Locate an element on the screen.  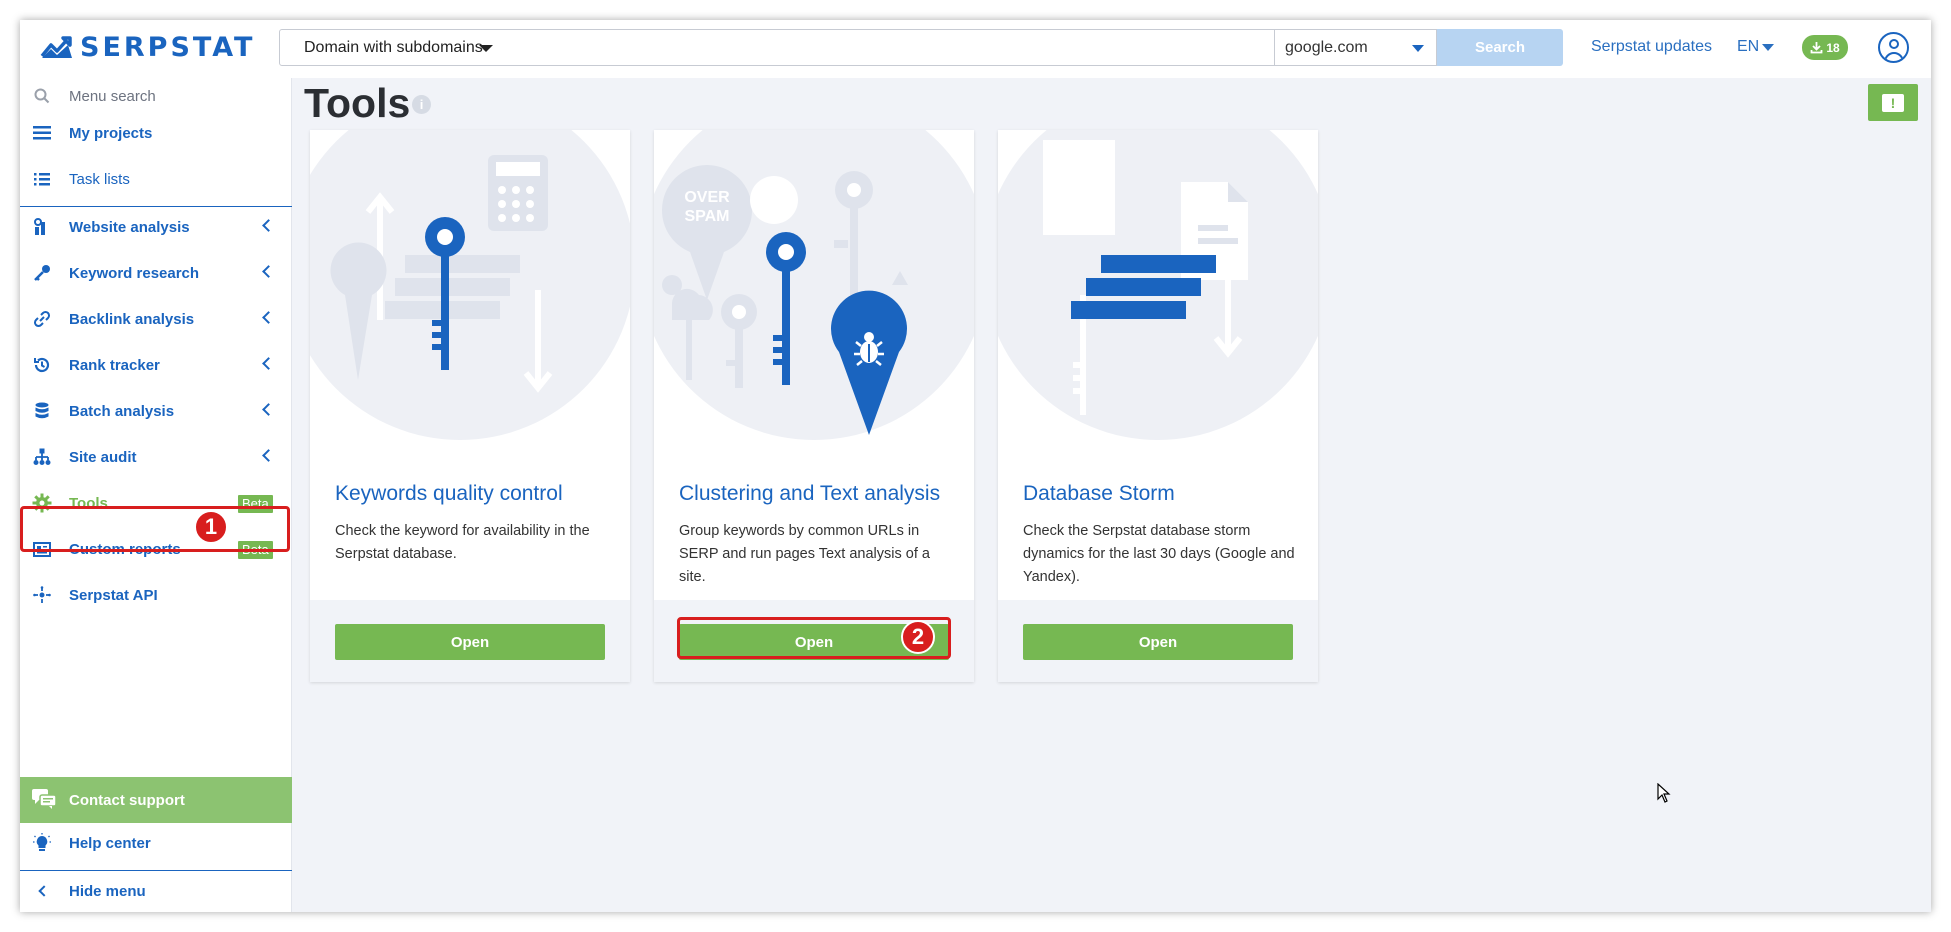
search-engine-select: google.com is located at coordinates (1355, 47).